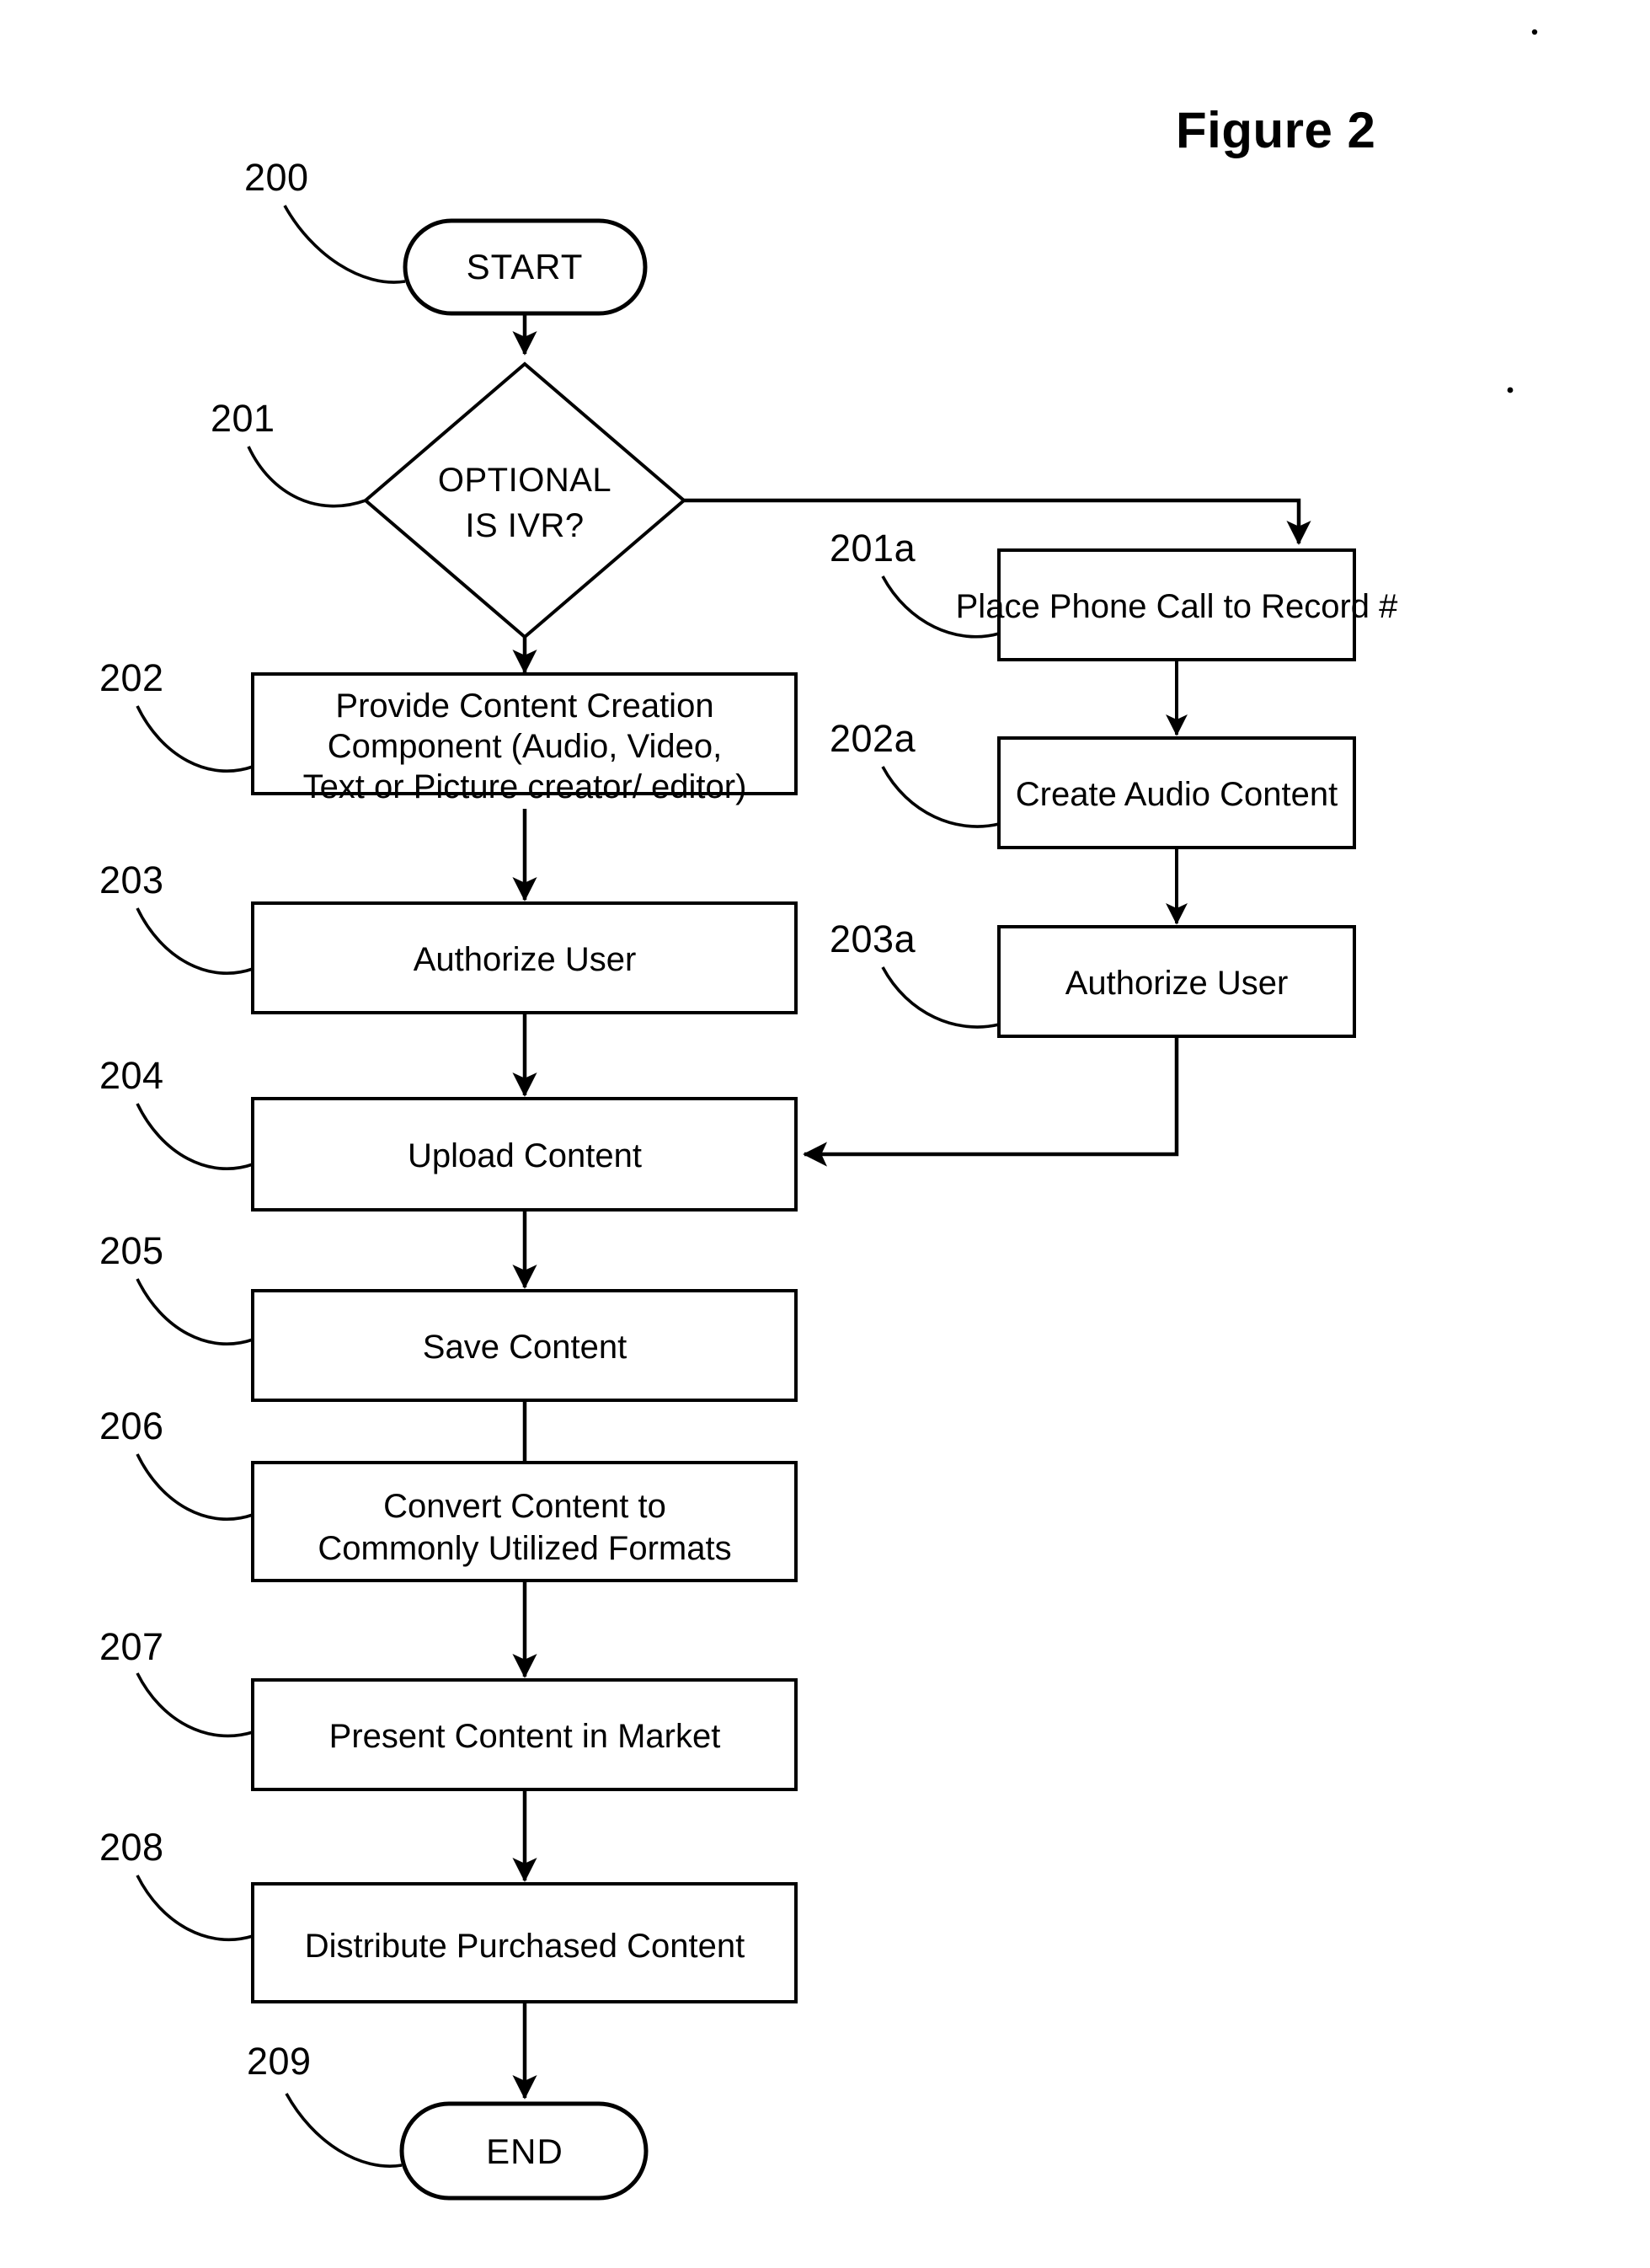  I want to click on leader-line-203a, so click(940, 997).